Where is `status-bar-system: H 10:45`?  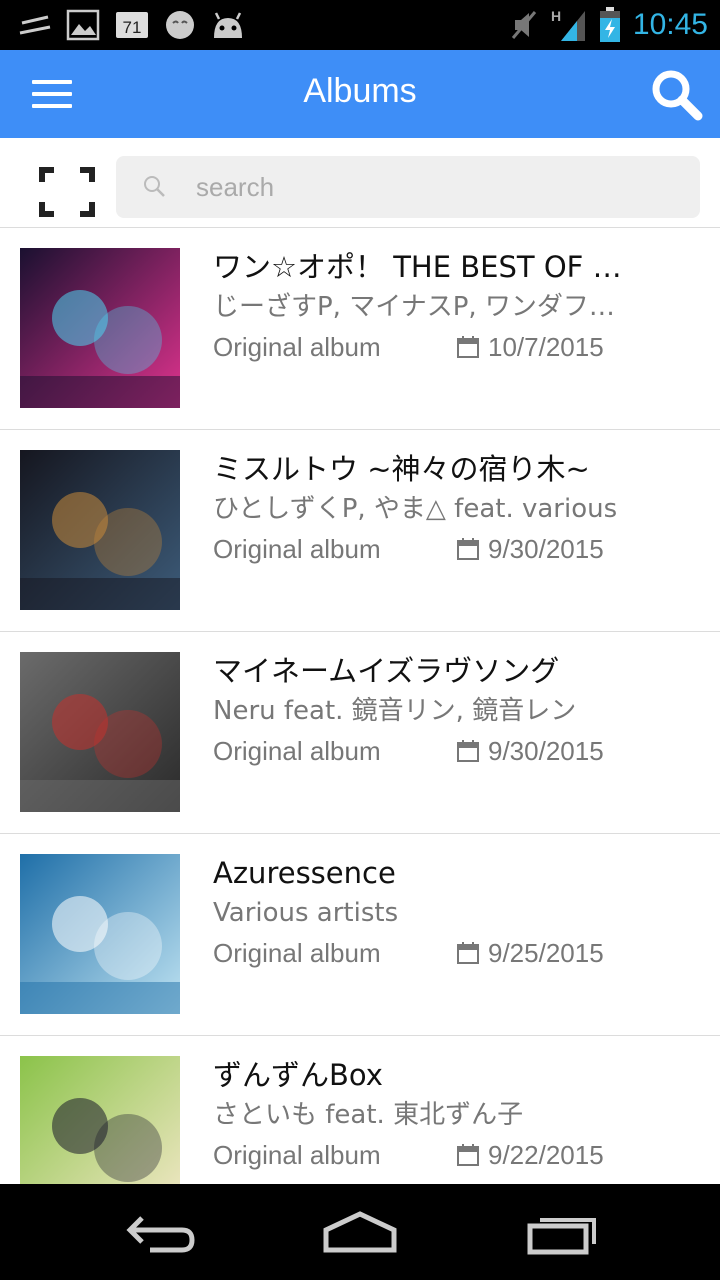
status-bar-system: H 10:45 is located at coordinates (608, 25).